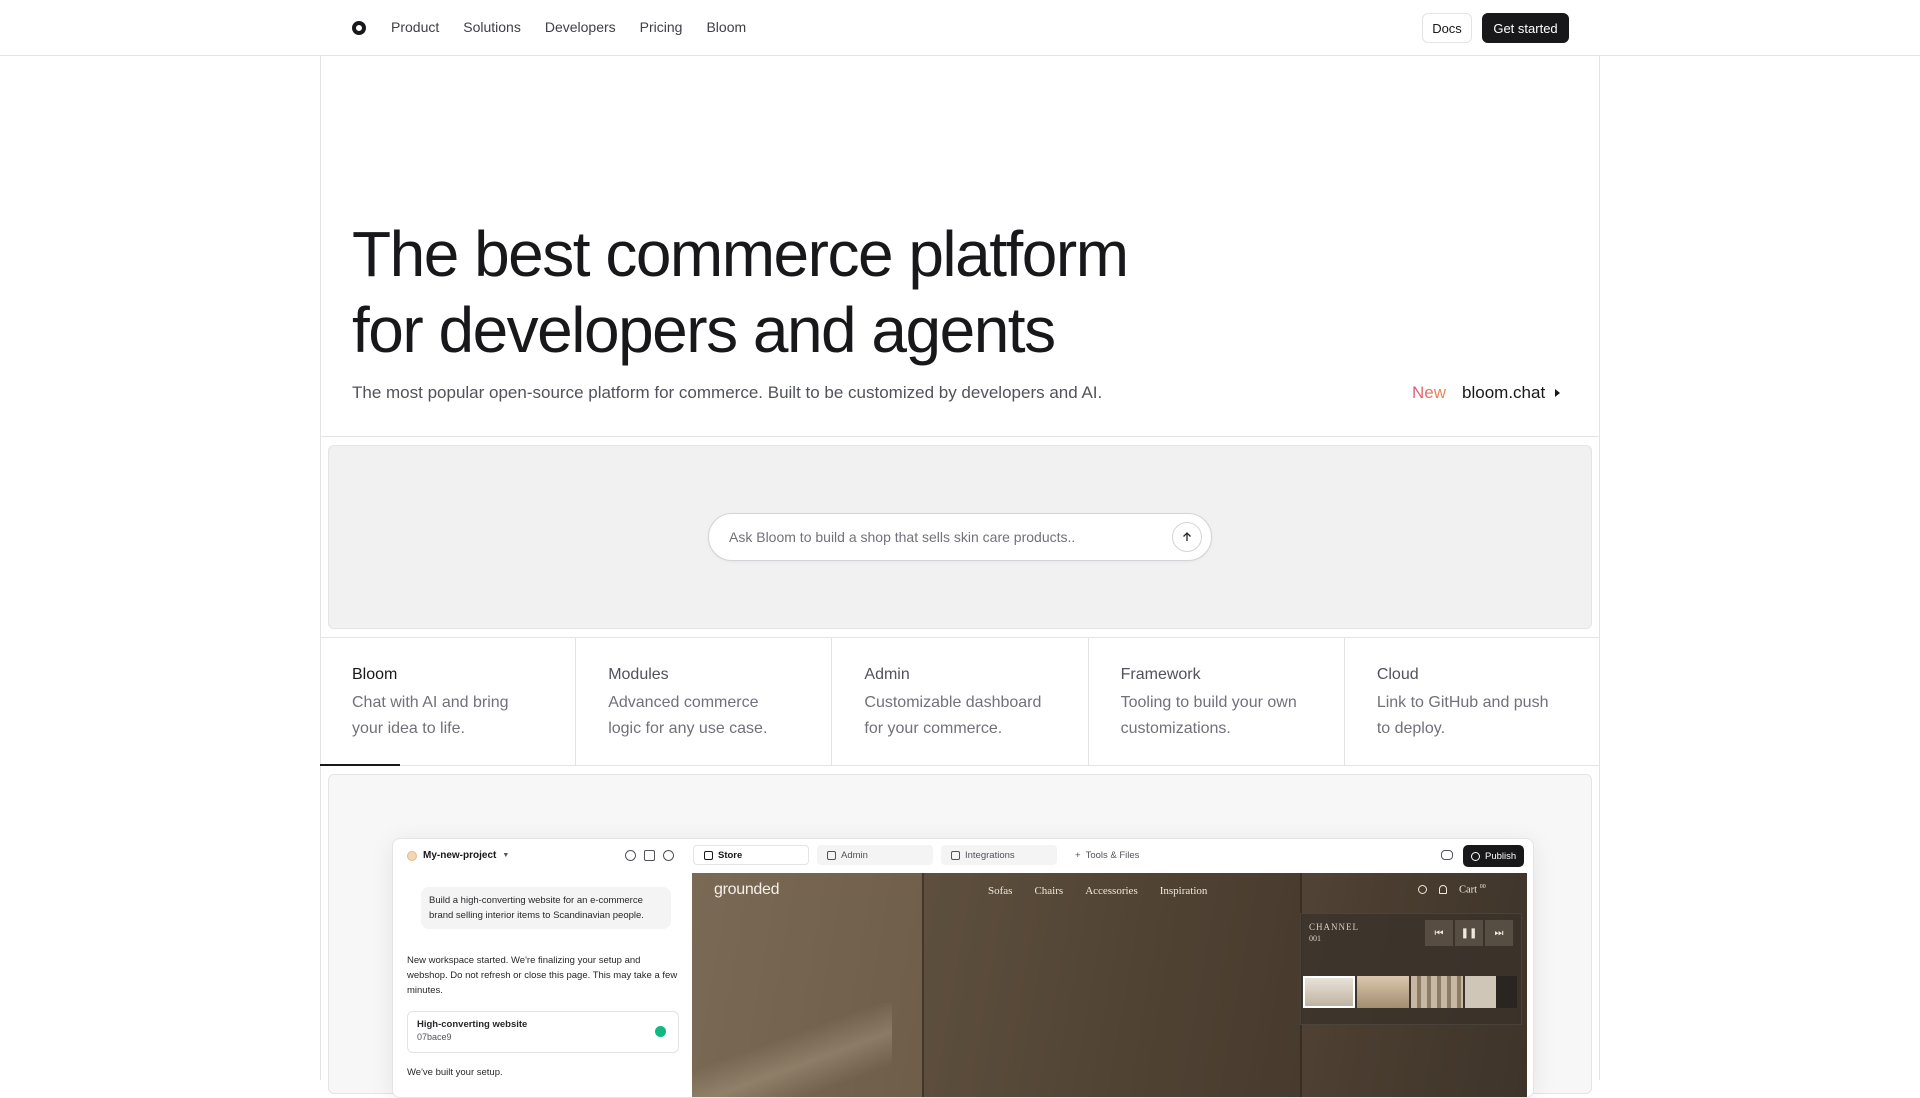  I want to click on app-tab-tools: + Tools & Files, so click(1107, 855).